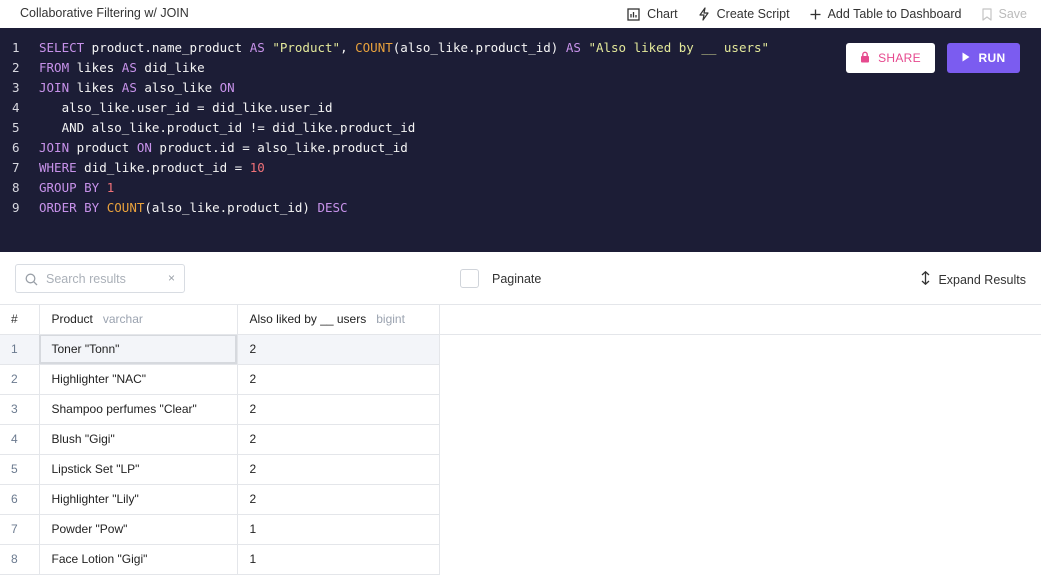 The height and width of the screenshot is (584, 1041). Describe the element at coordinates (865, 58) in the screenshot. I see `lock-icon` at that location.